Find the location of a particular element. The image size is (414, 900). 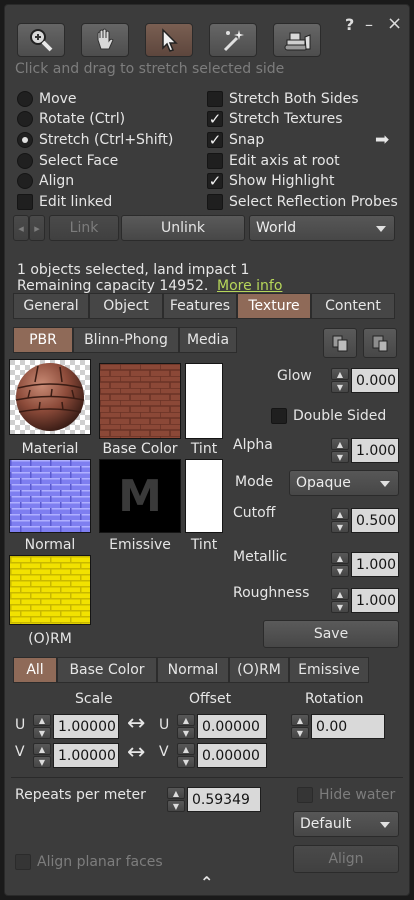

glow-spinner: ▲ ▼ is located at coordinates (340, 380).